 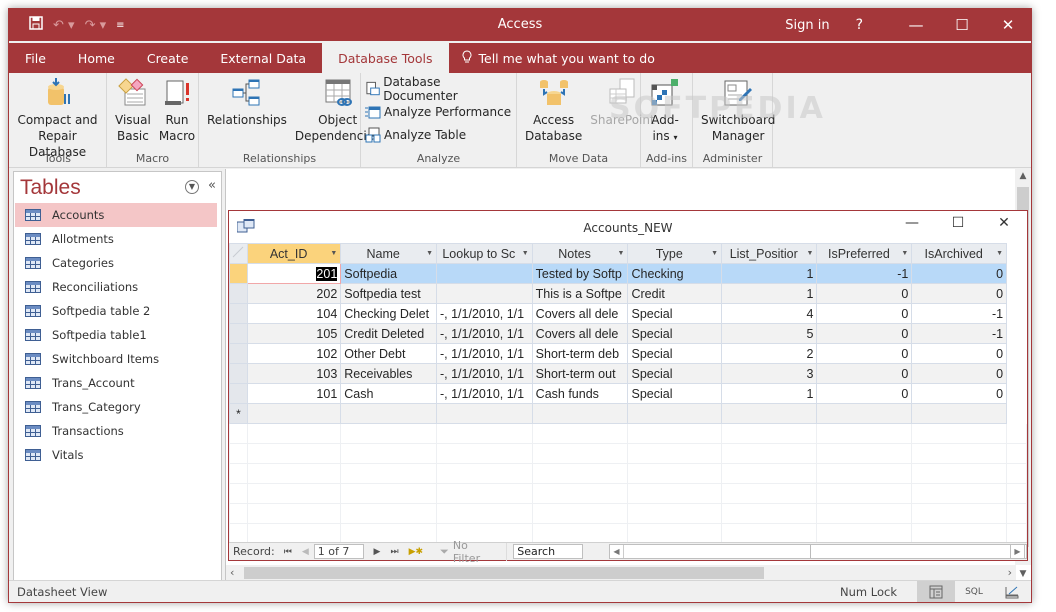 What do you see at coordinates (974, 591) in the screenshot?
I see `sql-view-button: SQL` at bounding box center [974, 591].